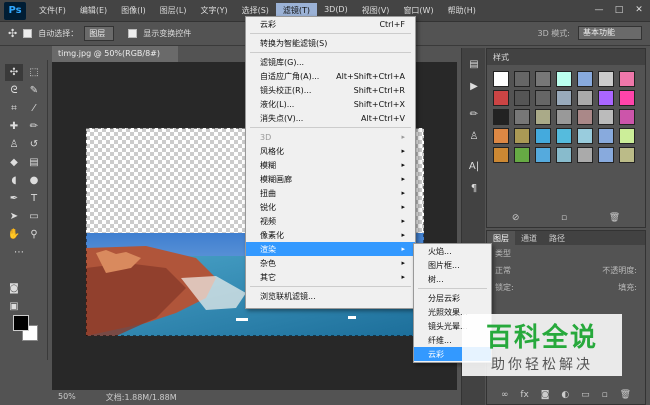  Describe the element at coordinates (133, 10) in the screenshot. I see `menu-2: 图像(I)` at that location.